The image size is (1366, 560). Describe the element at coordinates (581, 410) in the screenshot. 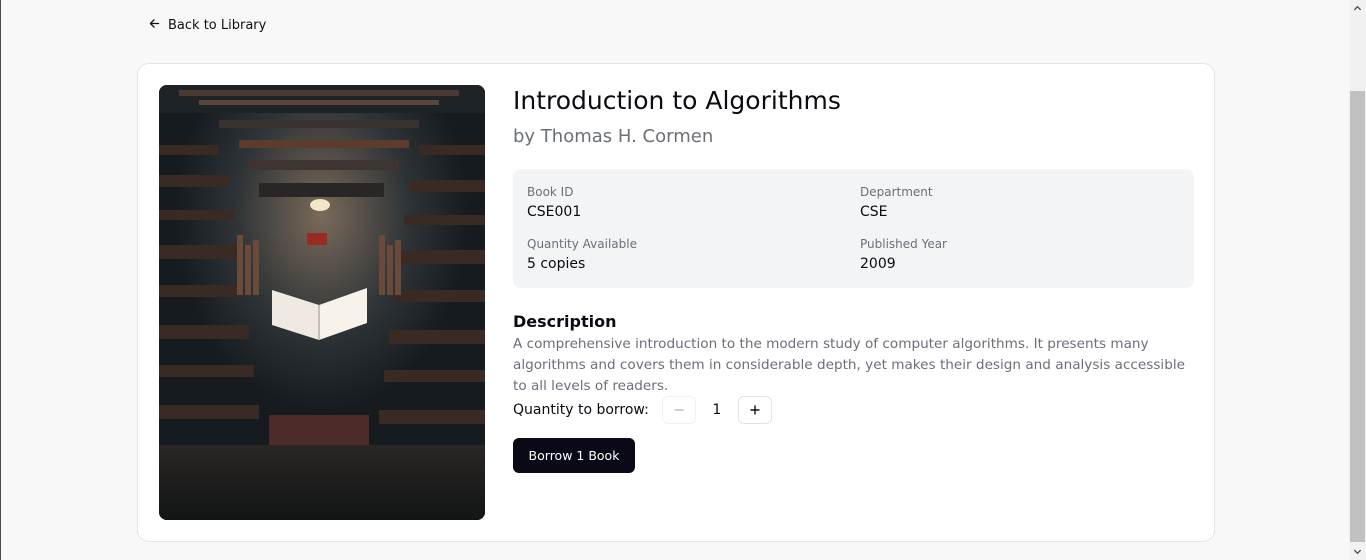

I see `borrow-quantity-label: Quantity to borrow:` at that location.